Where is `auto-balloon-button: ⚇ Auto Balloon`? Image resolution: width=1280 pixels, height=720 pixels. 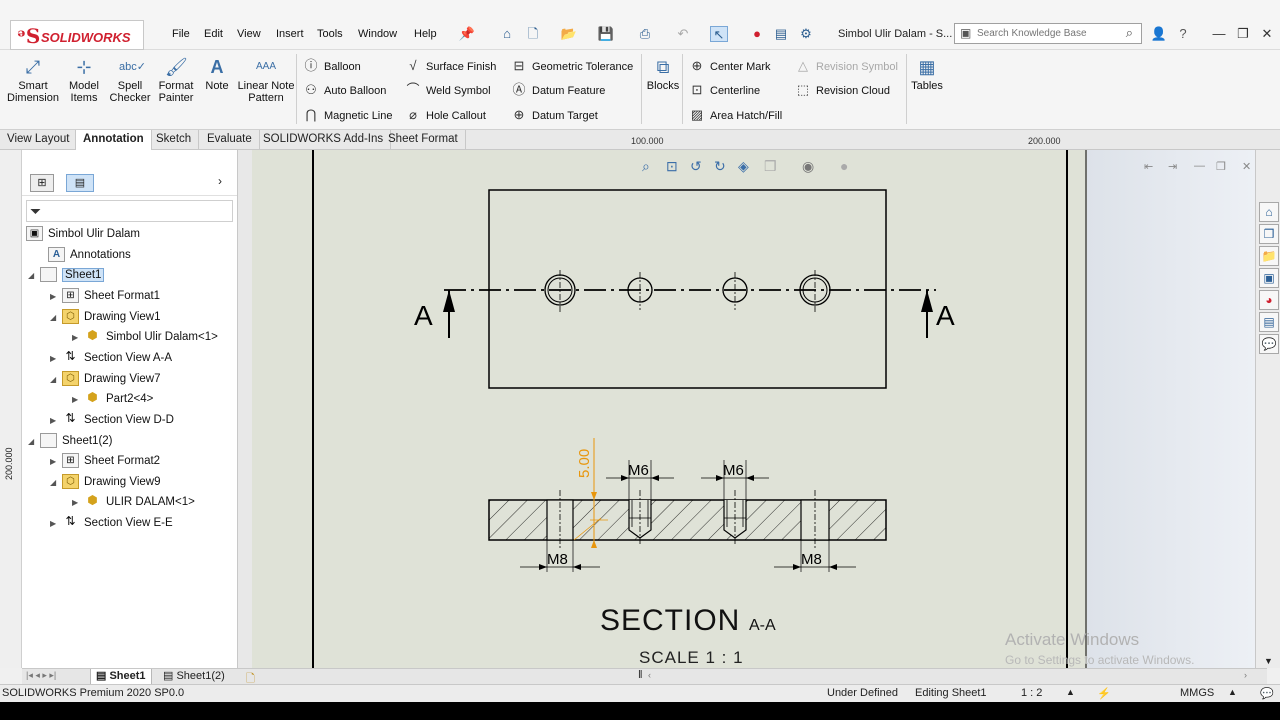
auto-balloon-button: ⚇ Auto Balloon is located at coordinates (344, 90).